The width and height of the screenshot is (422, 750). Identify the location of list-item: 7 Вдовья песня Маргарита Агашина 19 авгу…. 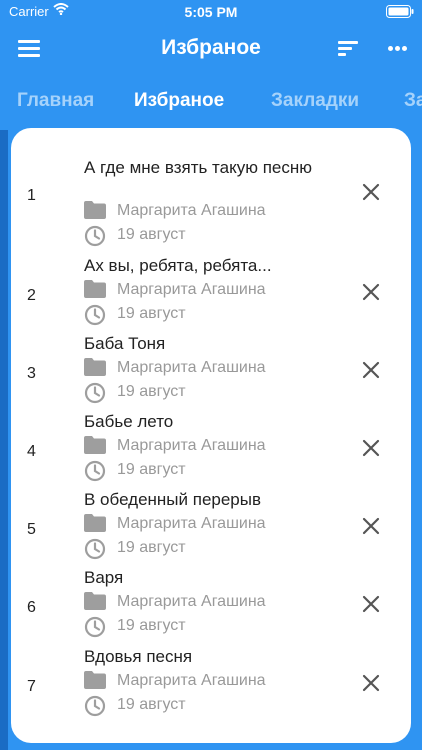
(211, 685).